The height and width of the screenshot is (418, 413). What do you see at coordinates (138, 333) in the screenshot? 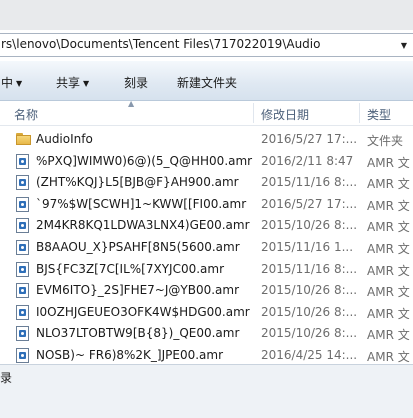
I see `file-name: NLO37LTOBTW9[B{8})_QE00.amr` at bounding box center [138, 333].